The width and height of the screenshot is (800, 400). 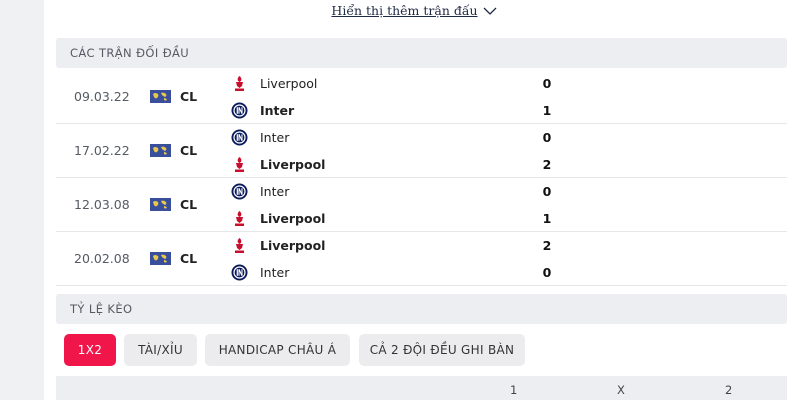 I want to click on match-row: 17.02.22 CL Inter 0 Liverpool 2, so click(x=421, y=151).